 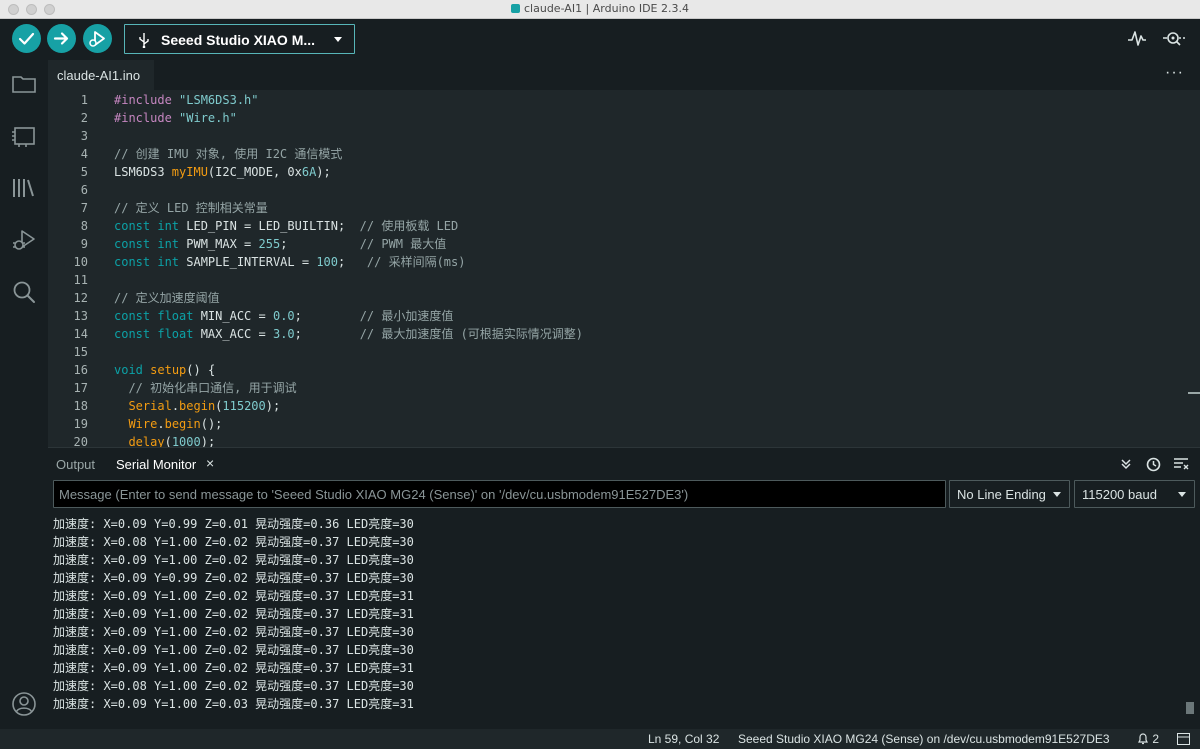 I want to click on code-text: Wire.begin();, so click(x=168, y=424).